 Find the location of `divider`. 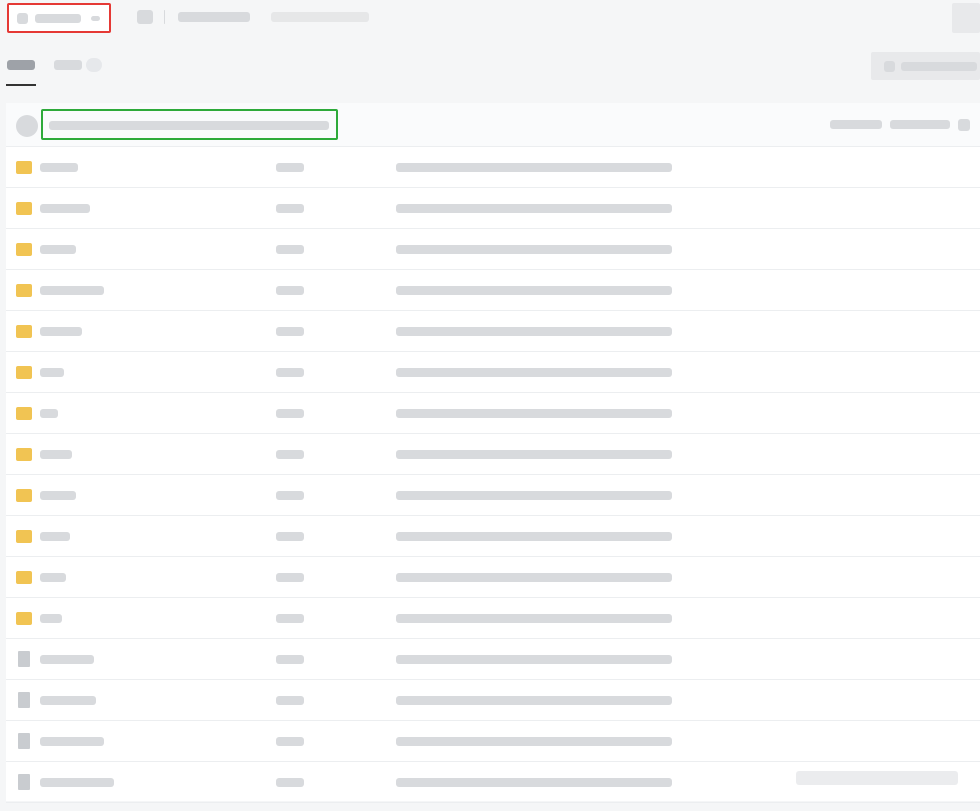

divider is located at coordinates (164, 17).